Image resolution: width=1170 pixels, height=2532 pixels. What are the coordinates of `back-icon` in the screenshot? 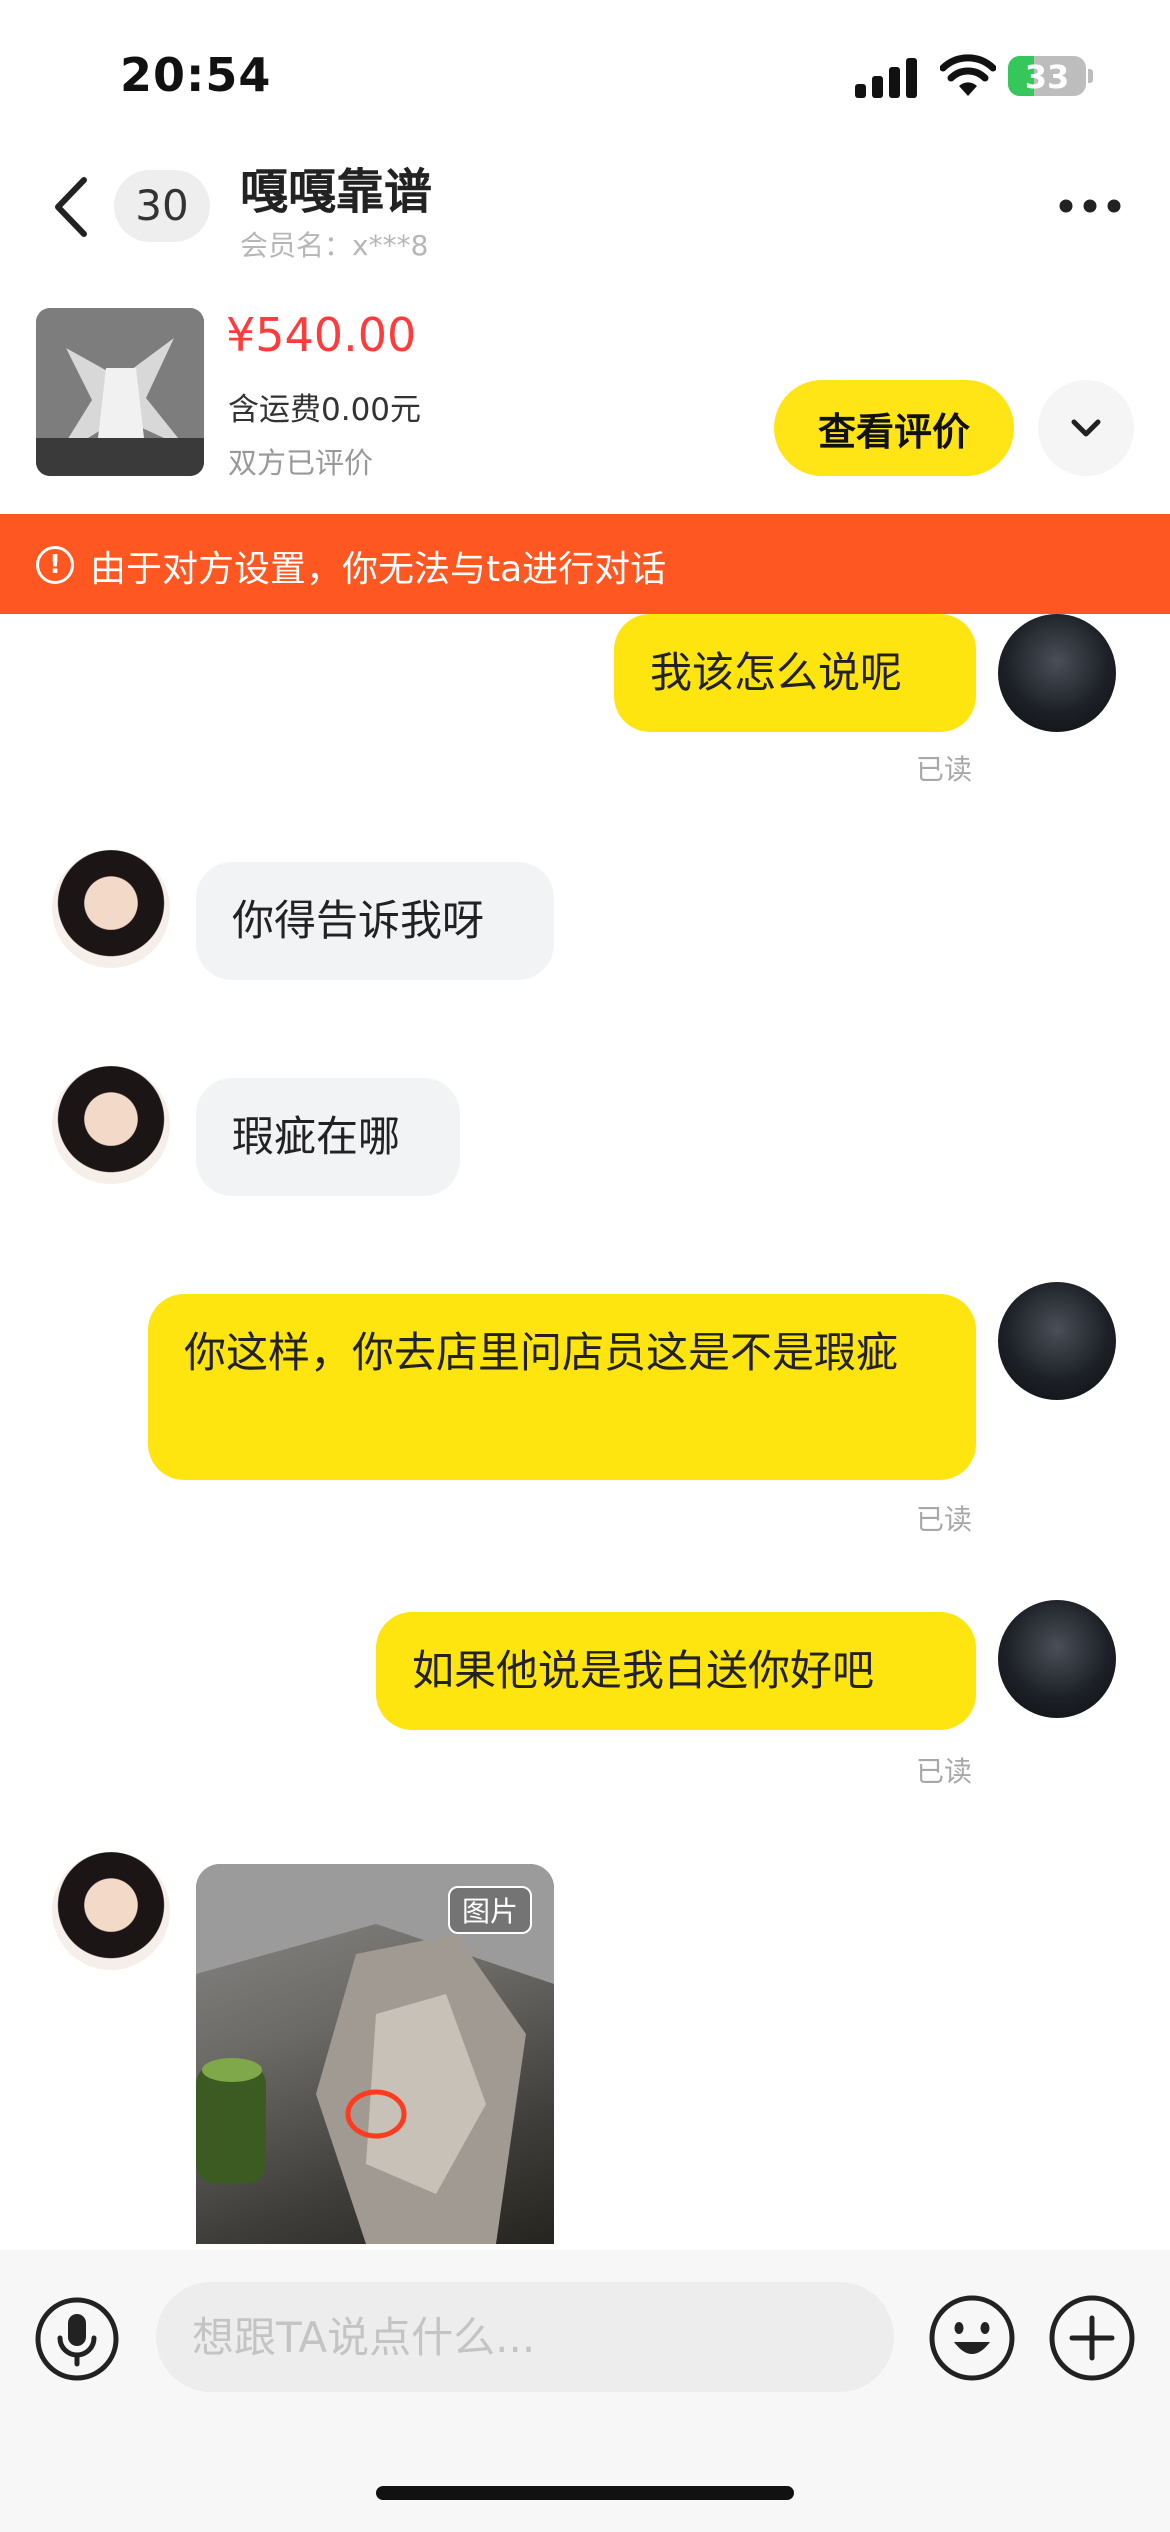 It's located at (70, 207).